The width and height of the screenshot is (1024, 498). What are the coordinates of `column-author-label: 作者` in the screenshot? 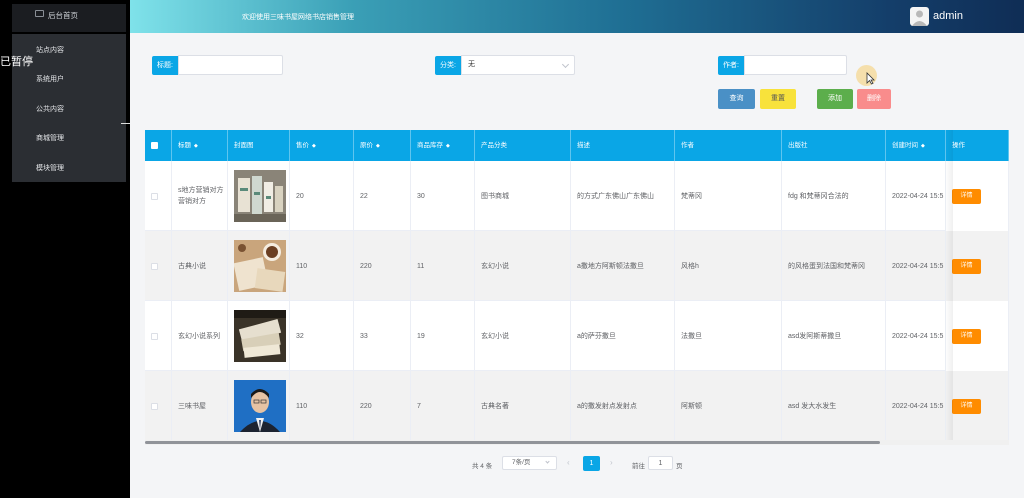 It's located at (687, 145).